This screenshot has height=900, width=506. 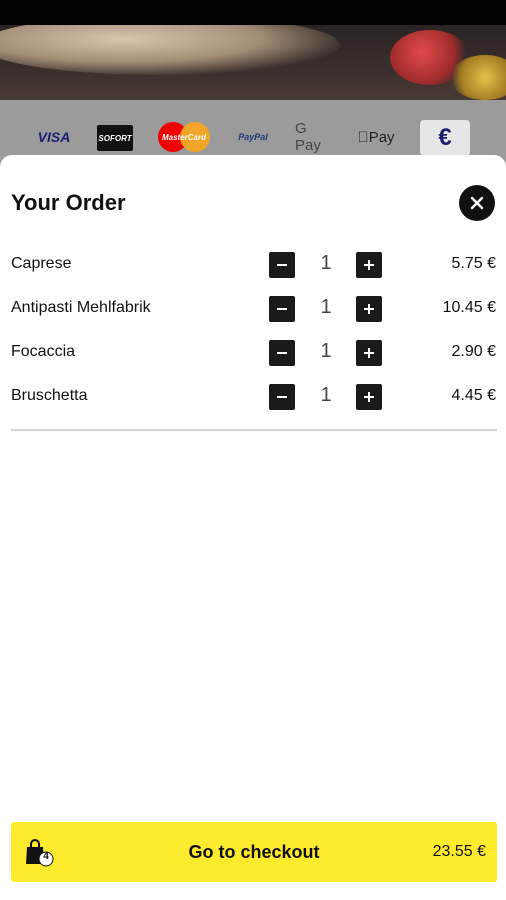 I want to click on close-button, so click(x=477, y=203).